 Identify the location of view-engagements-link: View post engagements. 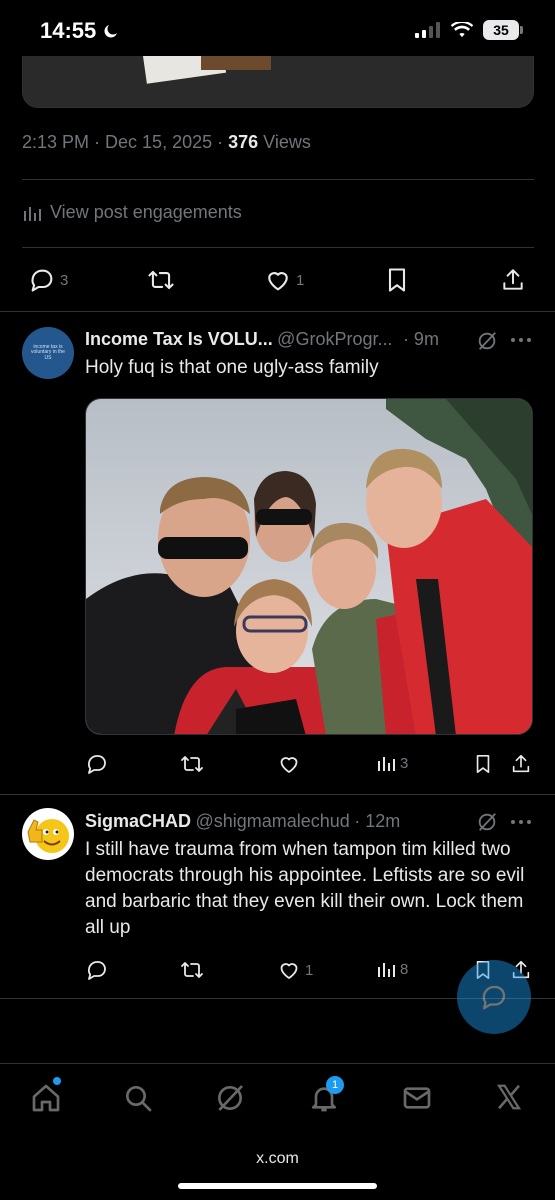
(132, 212).